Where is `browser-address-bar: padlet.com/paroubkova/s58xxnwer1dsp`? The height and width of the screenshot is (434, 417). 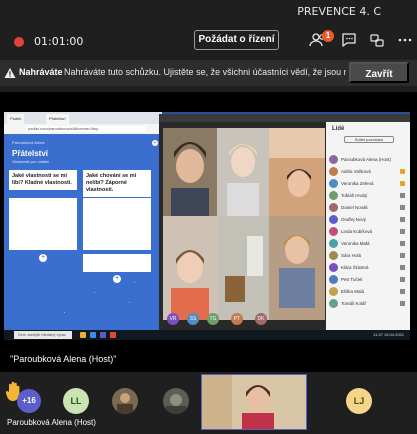
browser-address-bar: padlet.com/paroubkova/s58xxnwer1dsp is located at coordinates (83, 129).